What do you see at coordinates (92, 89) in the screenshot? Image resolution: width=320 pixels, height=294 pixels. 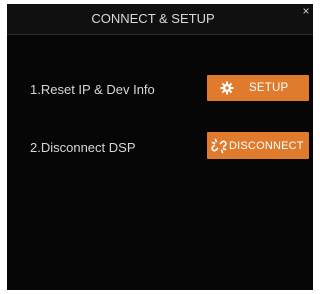 I see `reset-ip-label: 1.Reset IP & Dev Info` at bounding box center [92, 89].